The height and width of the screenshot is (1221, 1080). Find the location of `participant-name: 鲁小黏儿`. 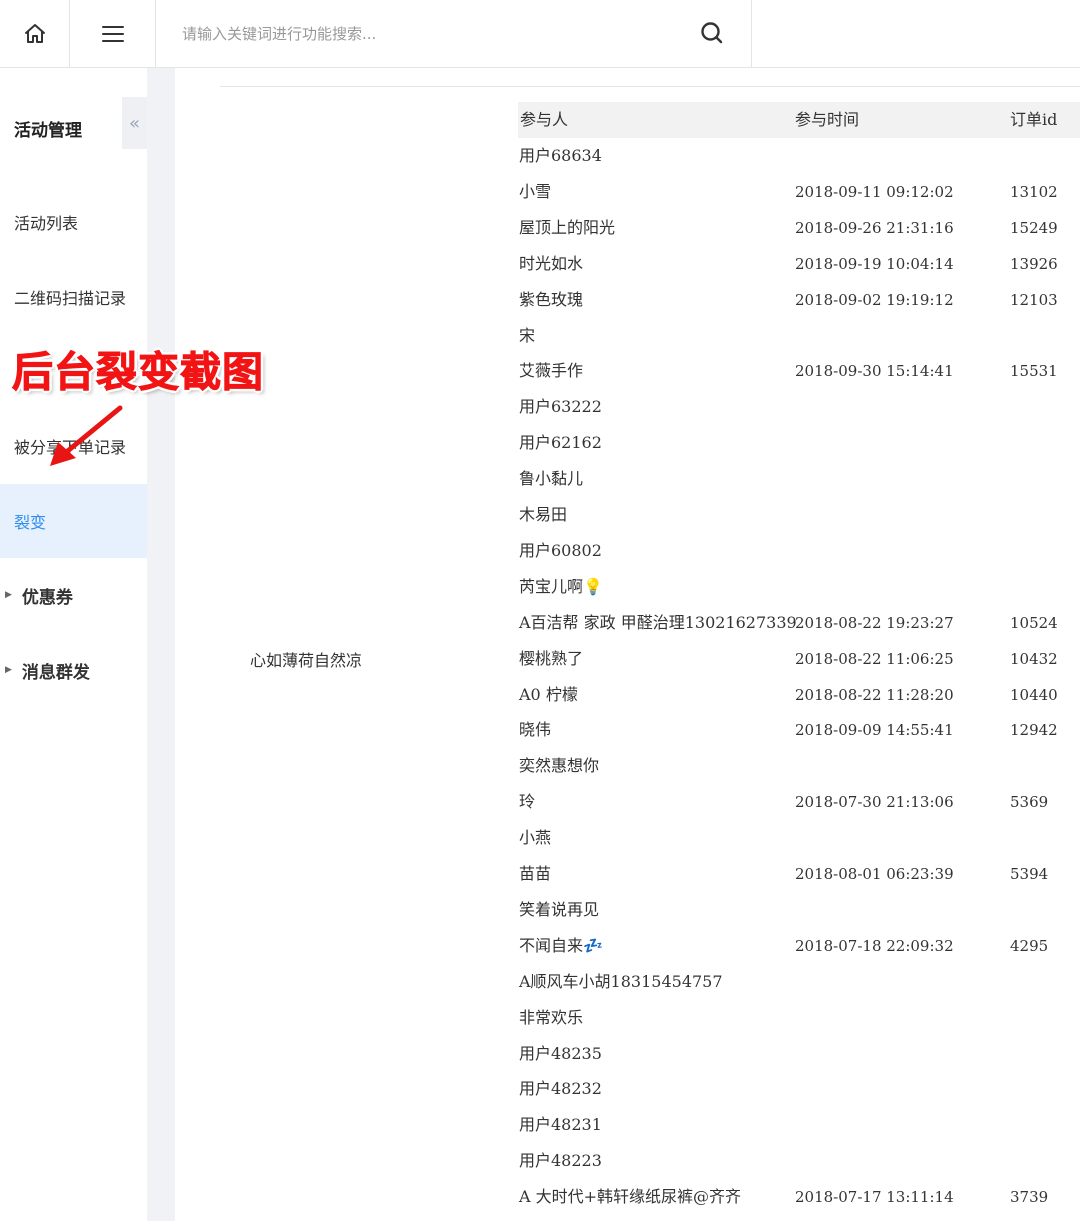

participant-name: 鲁小黏儿 is located at coordinates (551, 478).